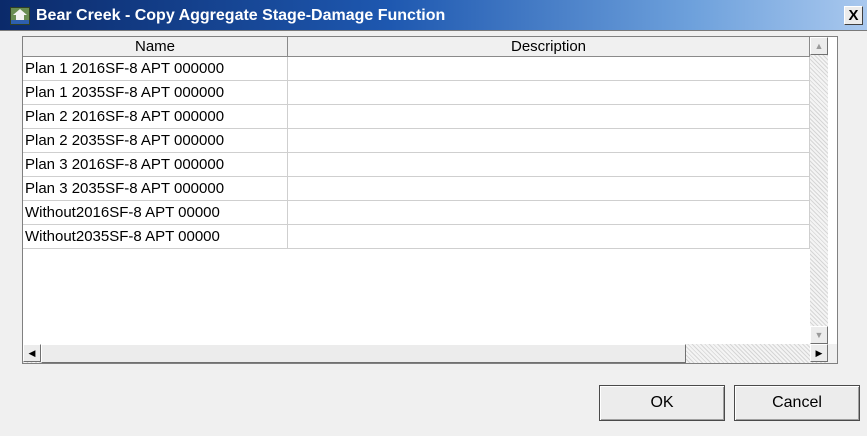  I want to click on scroll-right-button: ▶, so click(819, 353).